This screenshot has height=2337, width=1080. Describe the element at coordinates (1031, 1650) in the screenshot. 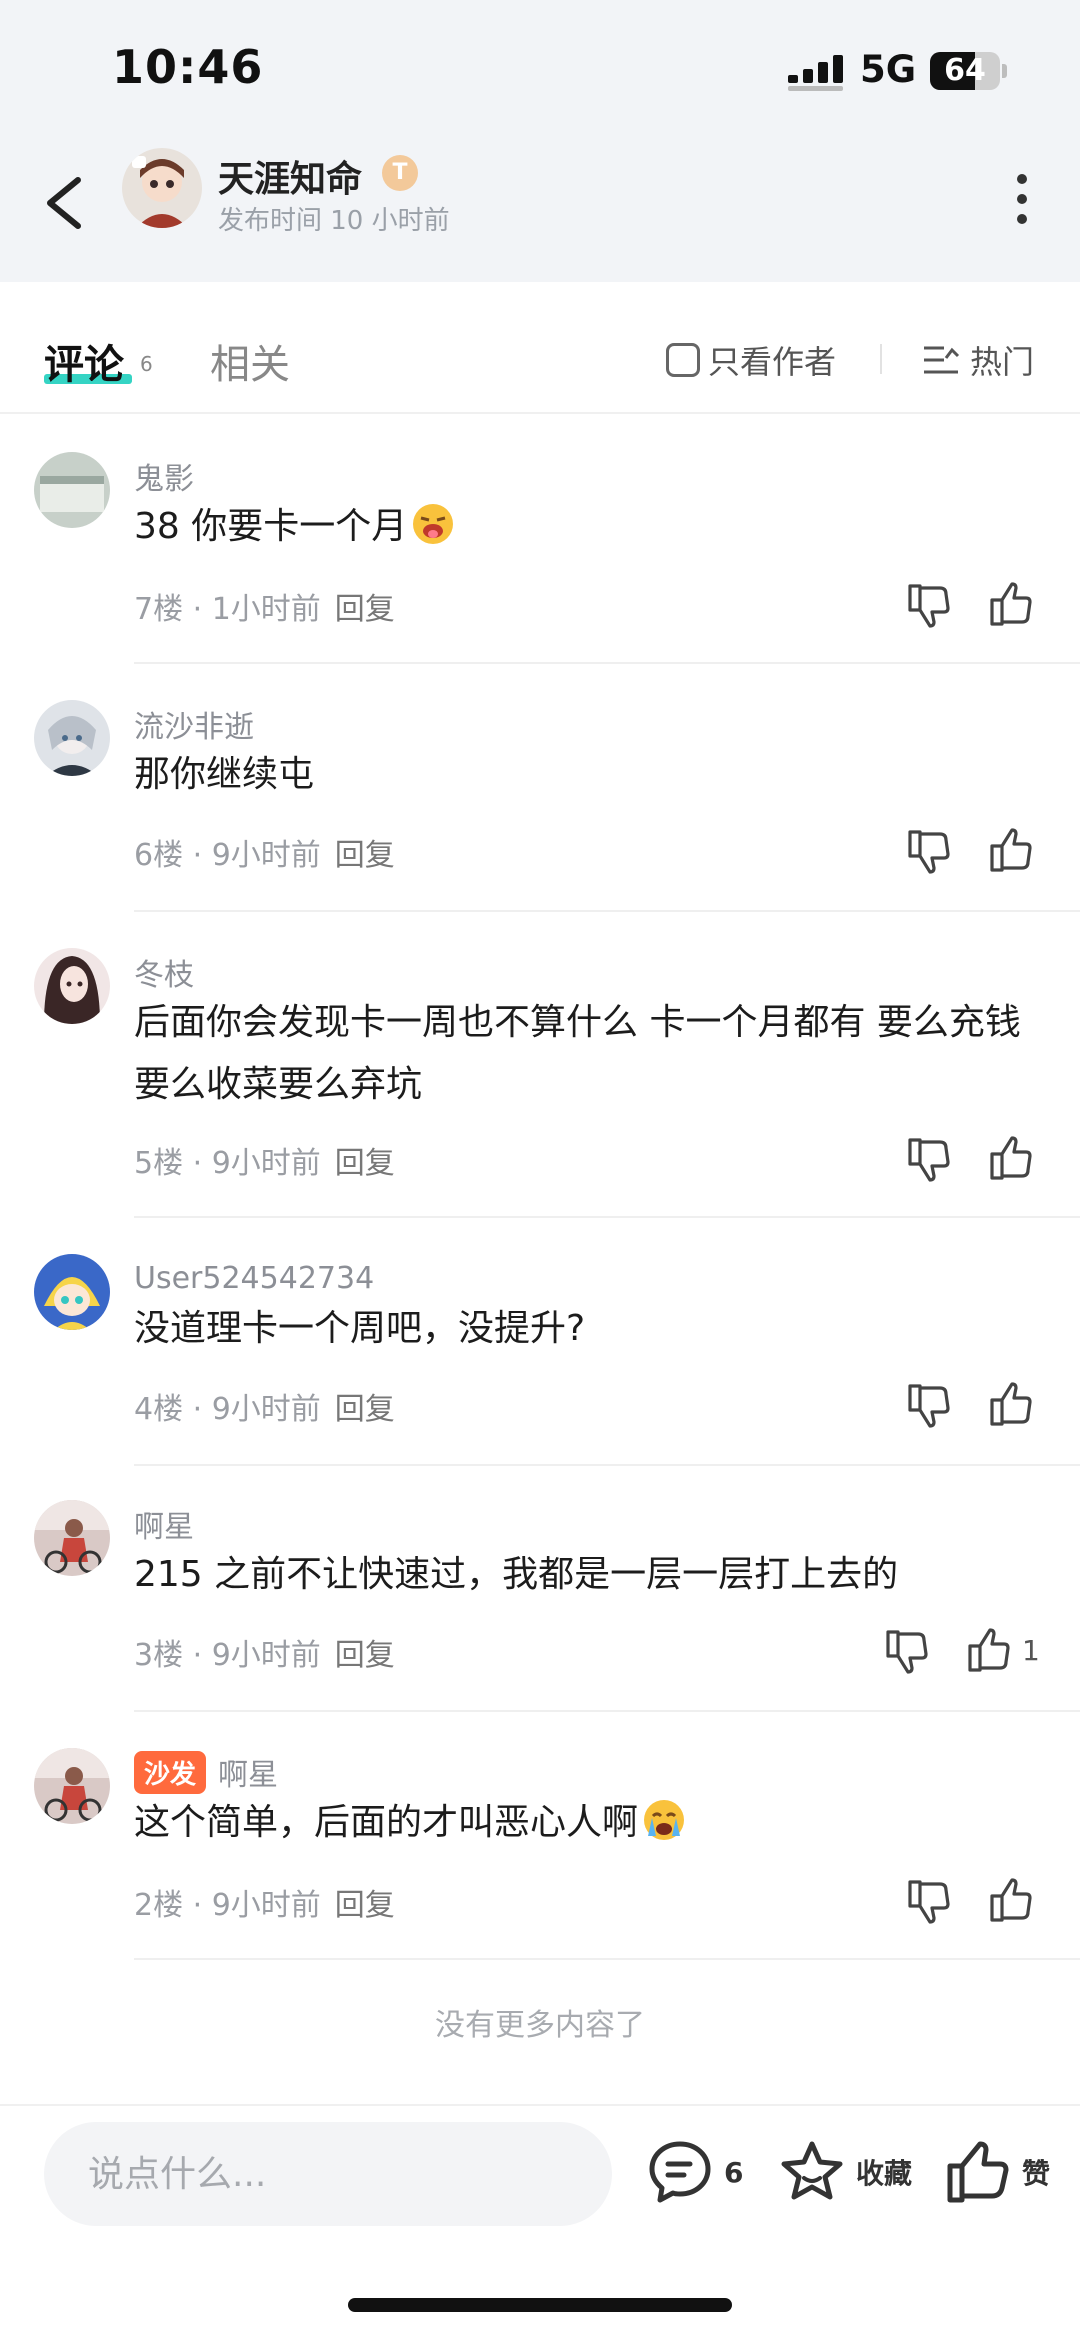

I see `like-count: 1` at that location.